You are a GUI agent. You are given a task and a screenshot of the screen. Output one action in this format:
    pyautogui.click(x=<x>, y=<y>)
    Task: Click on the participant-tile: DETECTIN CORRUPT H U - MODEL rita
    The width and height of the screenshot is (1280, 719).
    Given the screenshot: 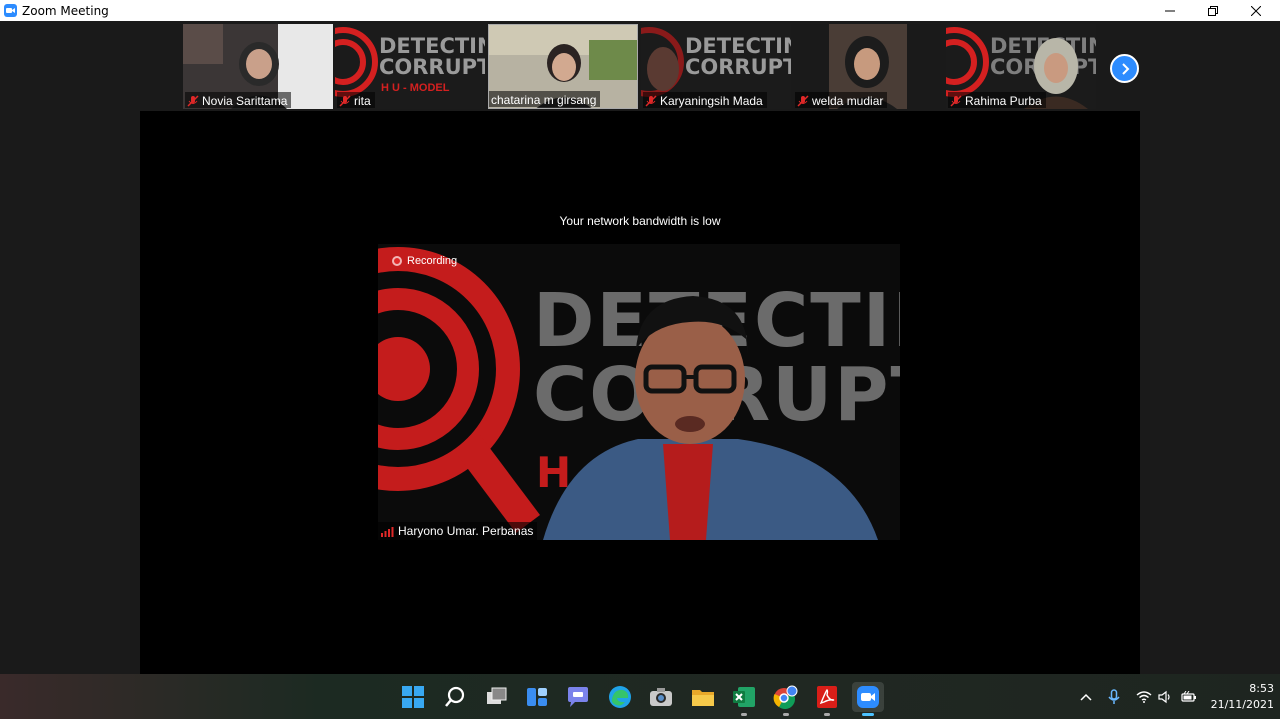 What is the action you would take?
    pyautogui.click(x=410, y=66)
    